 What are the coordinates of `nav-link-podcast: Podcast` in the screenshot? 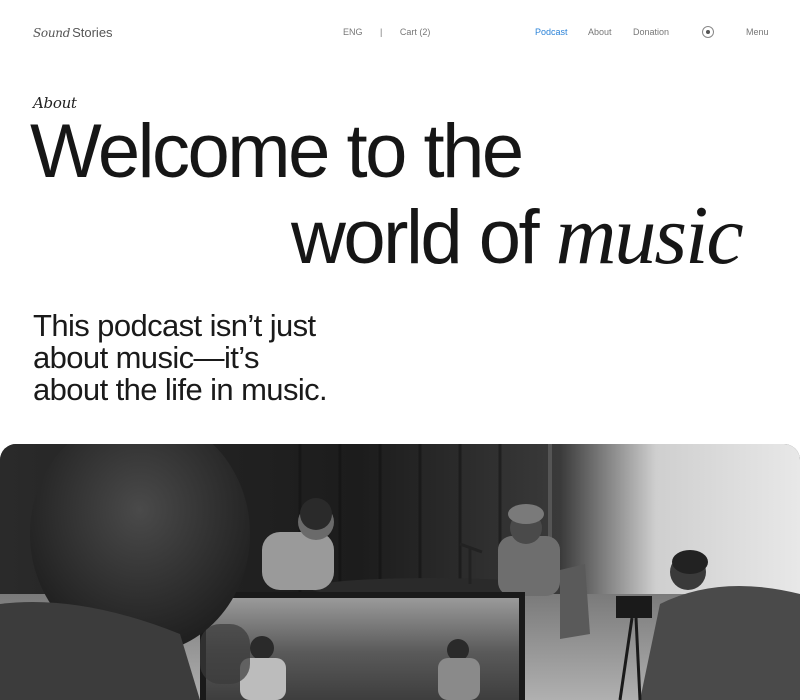 It's located at (551, 32).